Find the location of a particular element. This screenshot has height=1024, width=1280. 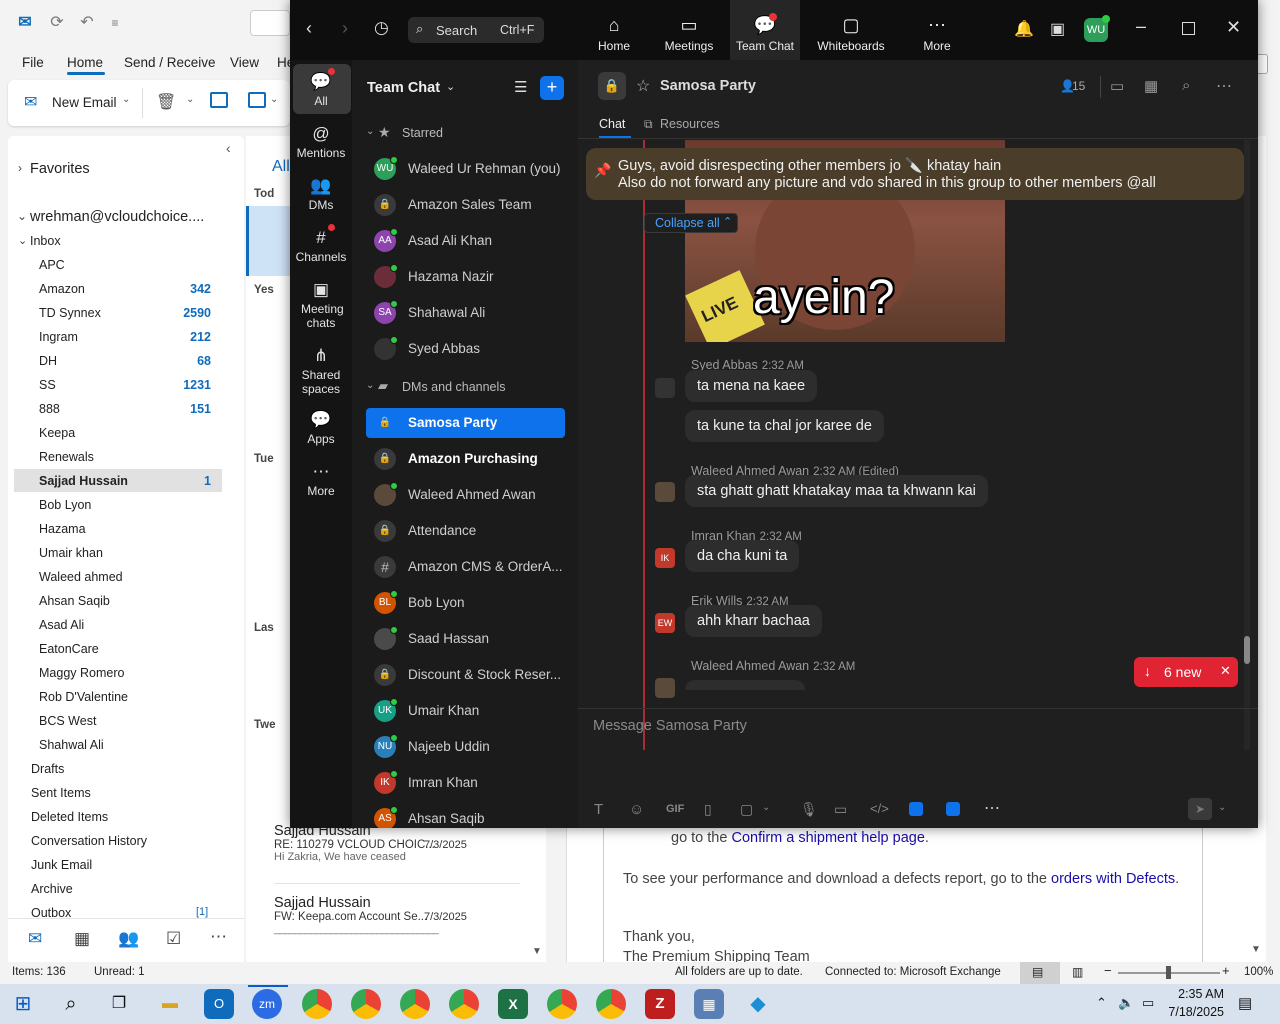

app-icon: ◆ is located at coordinates (758, 1004).